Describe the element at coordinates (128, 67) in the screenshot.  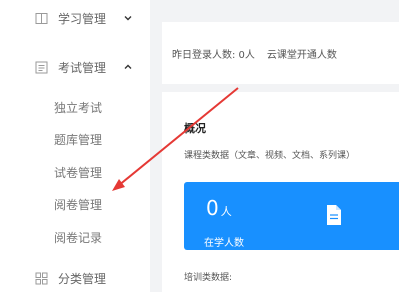
I see `chevron-up-icon` at that location.